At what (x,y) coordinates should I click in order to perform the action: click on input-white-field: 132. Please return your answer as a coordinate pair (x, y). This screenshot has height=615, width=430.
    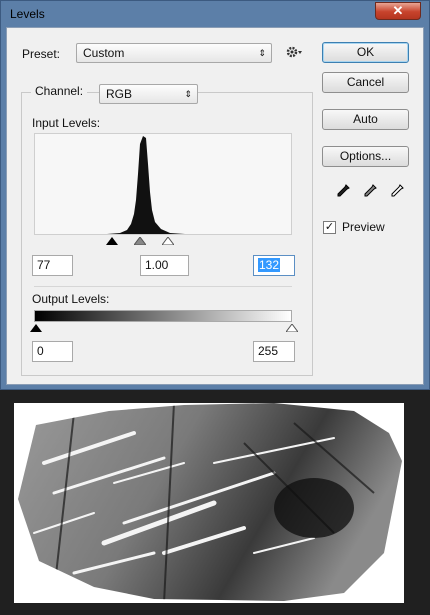
    Looking at the image, I should click on (274, 265).